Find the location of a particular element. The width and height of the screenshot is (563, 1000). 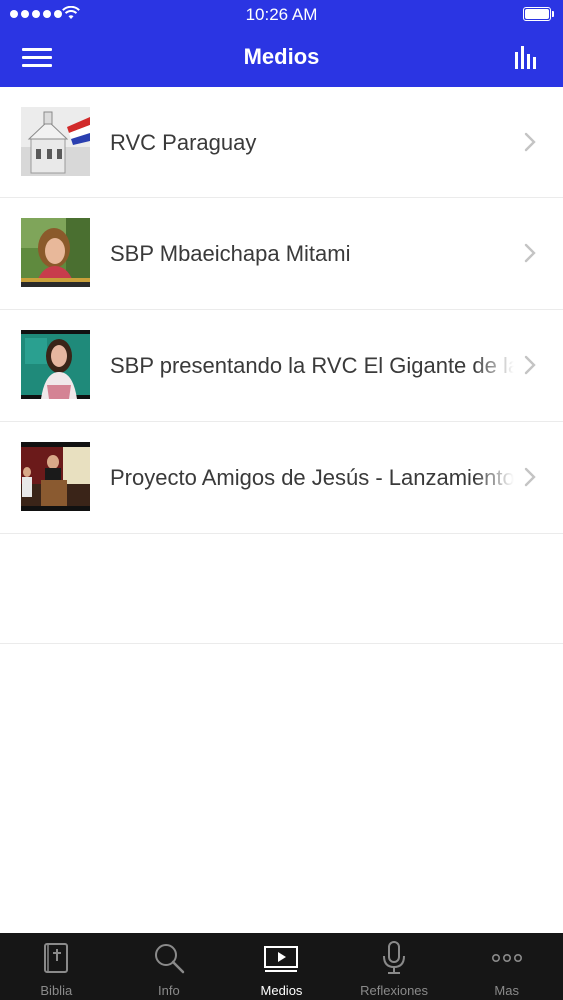

podium-thumbnail is located at coordinates (55, 476).